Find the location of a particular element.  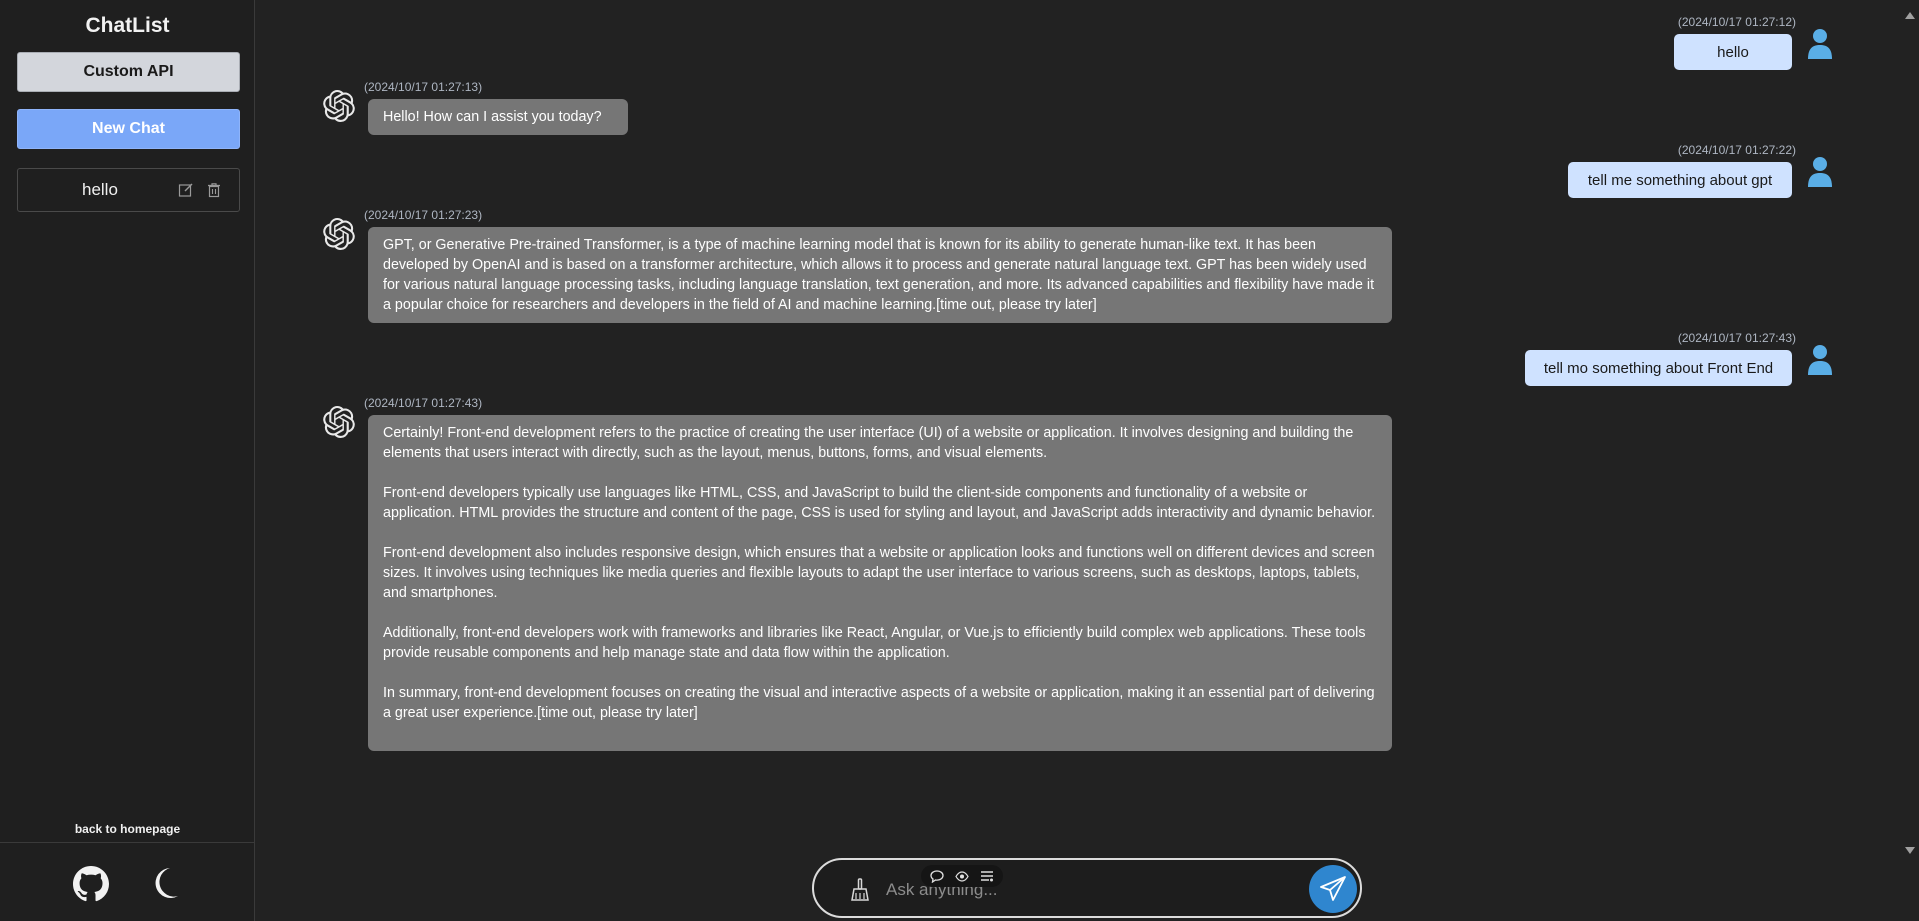

sidebar-divider is located at coordinates (127, 842).